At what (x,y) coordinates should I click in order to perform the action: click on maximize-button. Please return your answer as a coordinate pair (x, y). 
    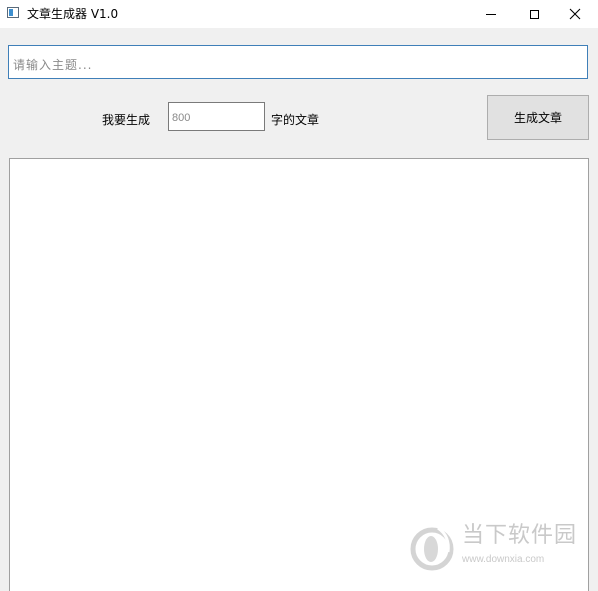
    Looking at the image, I should click on (534, 14).